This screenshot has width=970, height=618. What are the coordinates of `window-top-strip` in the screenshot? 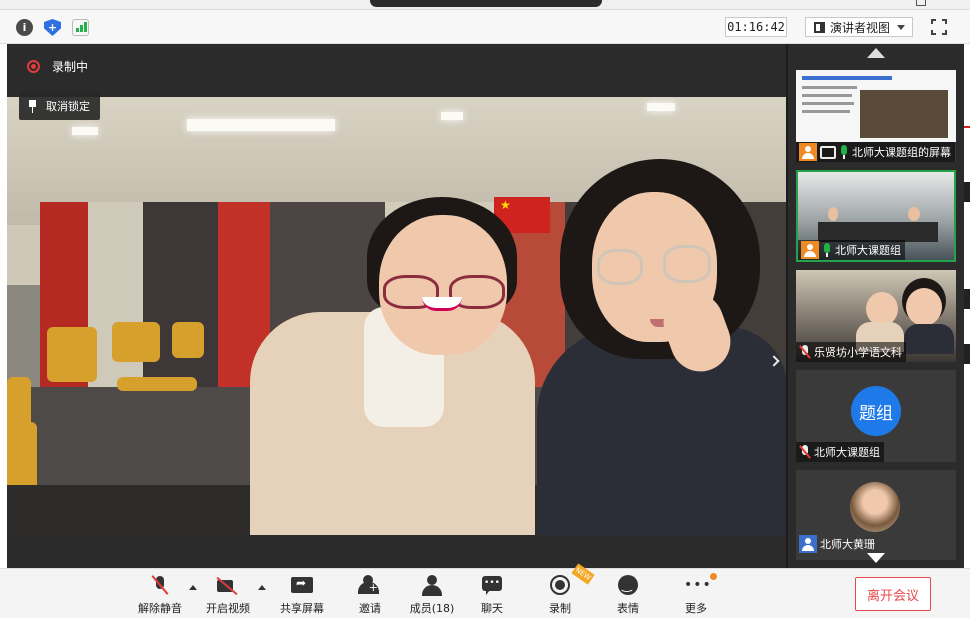 It's located at (485, 5).